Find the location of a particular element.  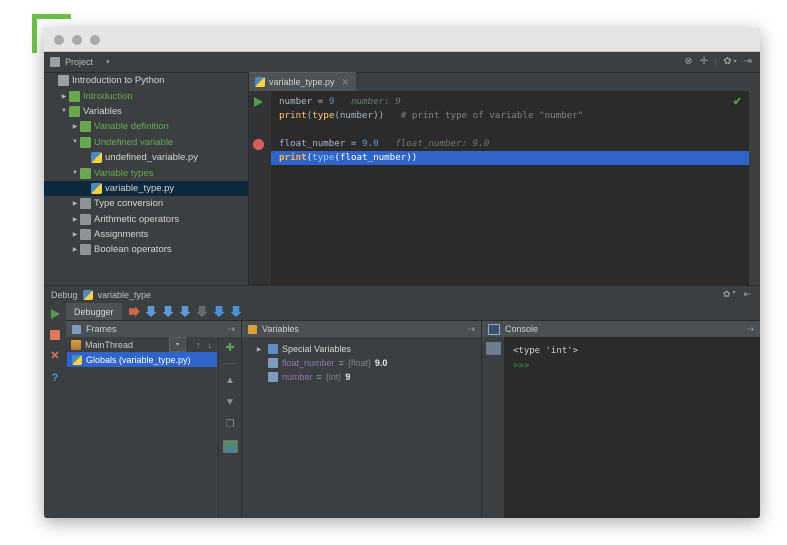

move-up-icon: ▲ is located at coordinates (230, 380).